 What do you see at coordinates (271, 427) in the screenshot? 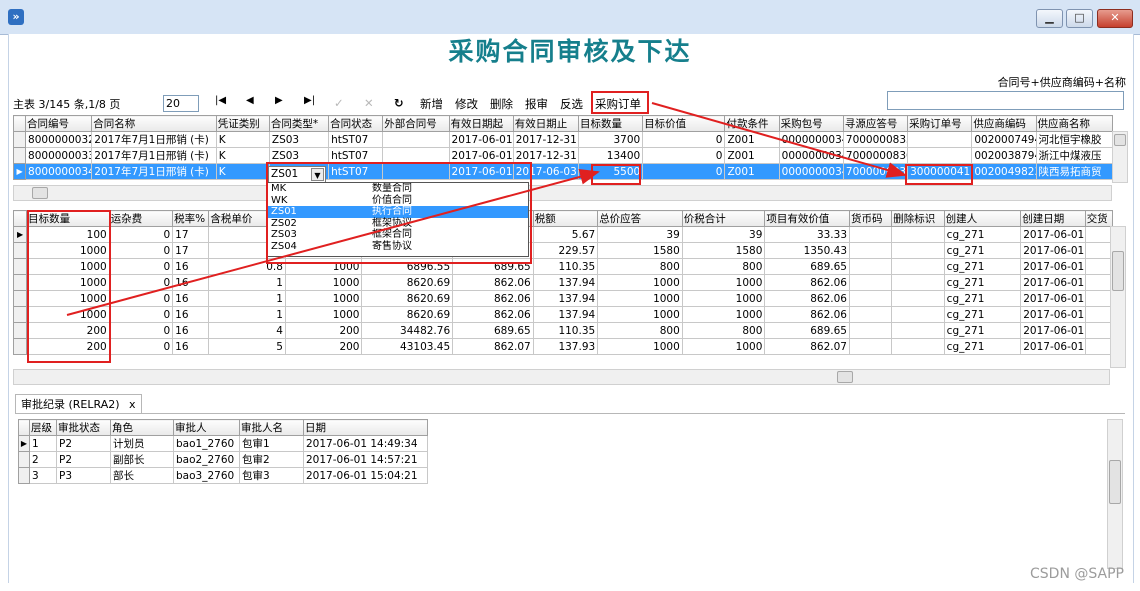
I see `column-header: 审批人名` at bounding box center [271, 427].